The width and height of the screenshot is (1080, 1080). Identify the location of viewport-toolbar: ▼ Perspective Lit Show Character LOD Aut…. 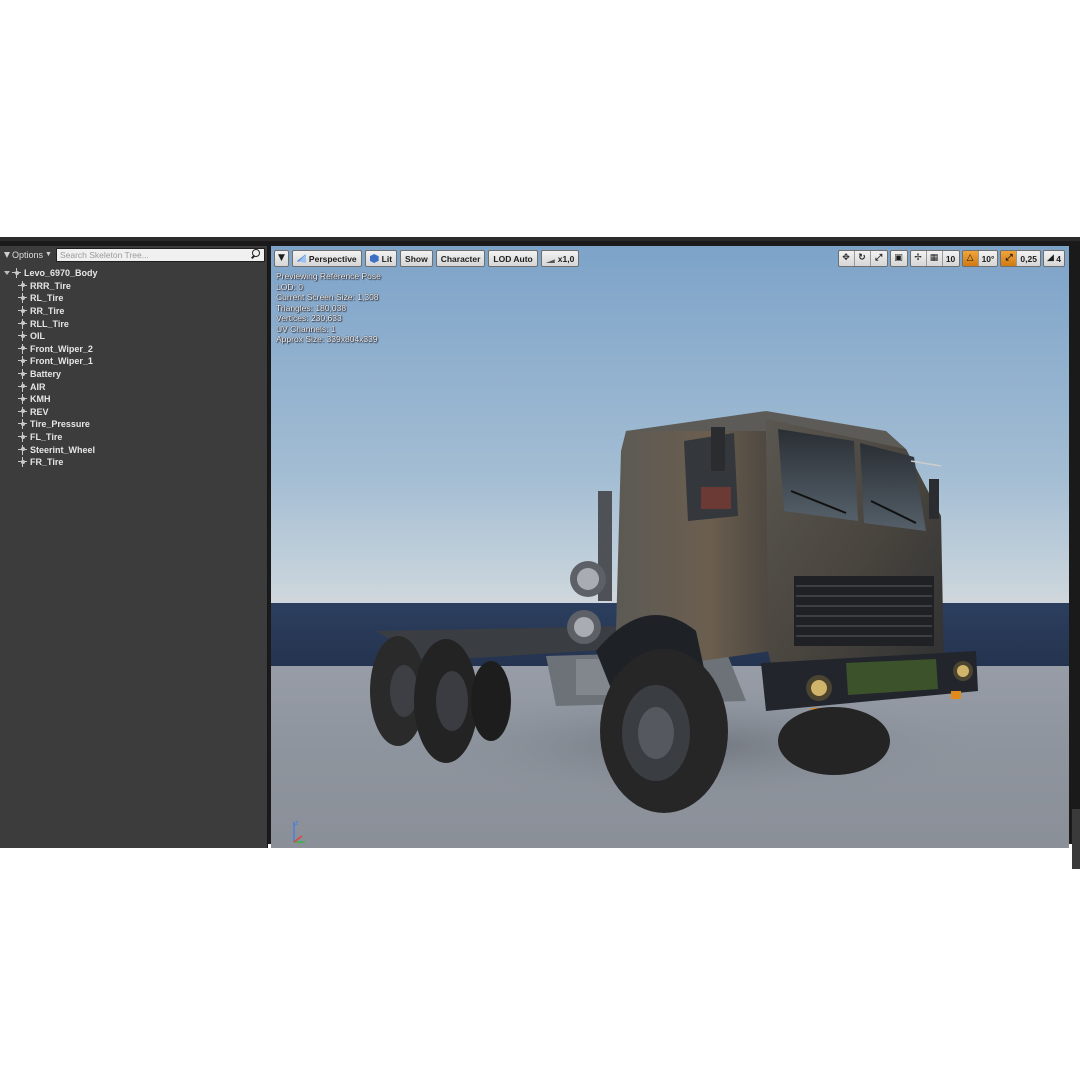
(427, 258).